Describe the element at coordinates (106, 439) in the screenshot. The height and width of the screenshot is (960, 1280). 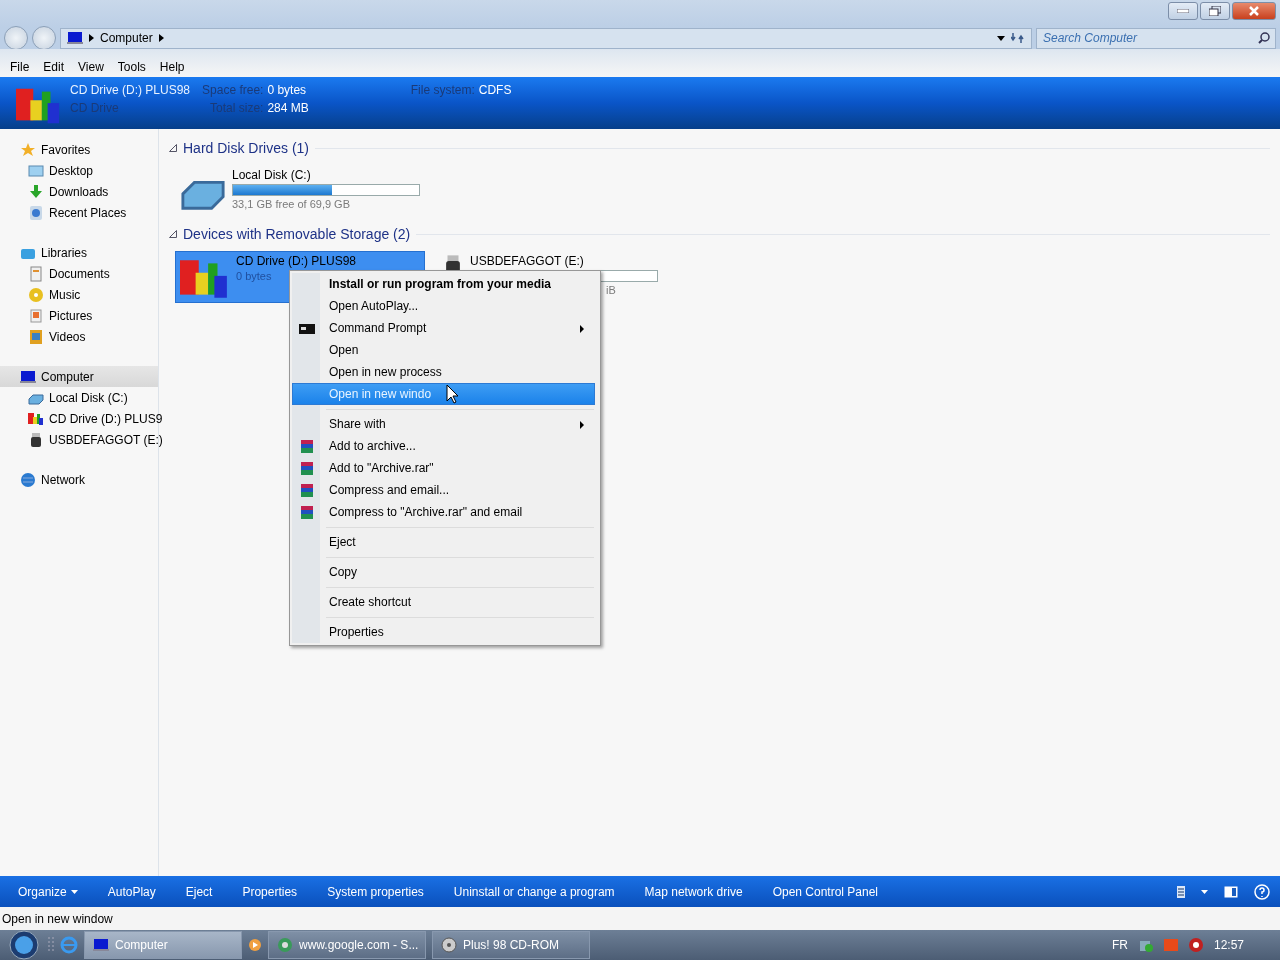
I see `nav-label: USBDEFAGGOT (E:)` at that location.